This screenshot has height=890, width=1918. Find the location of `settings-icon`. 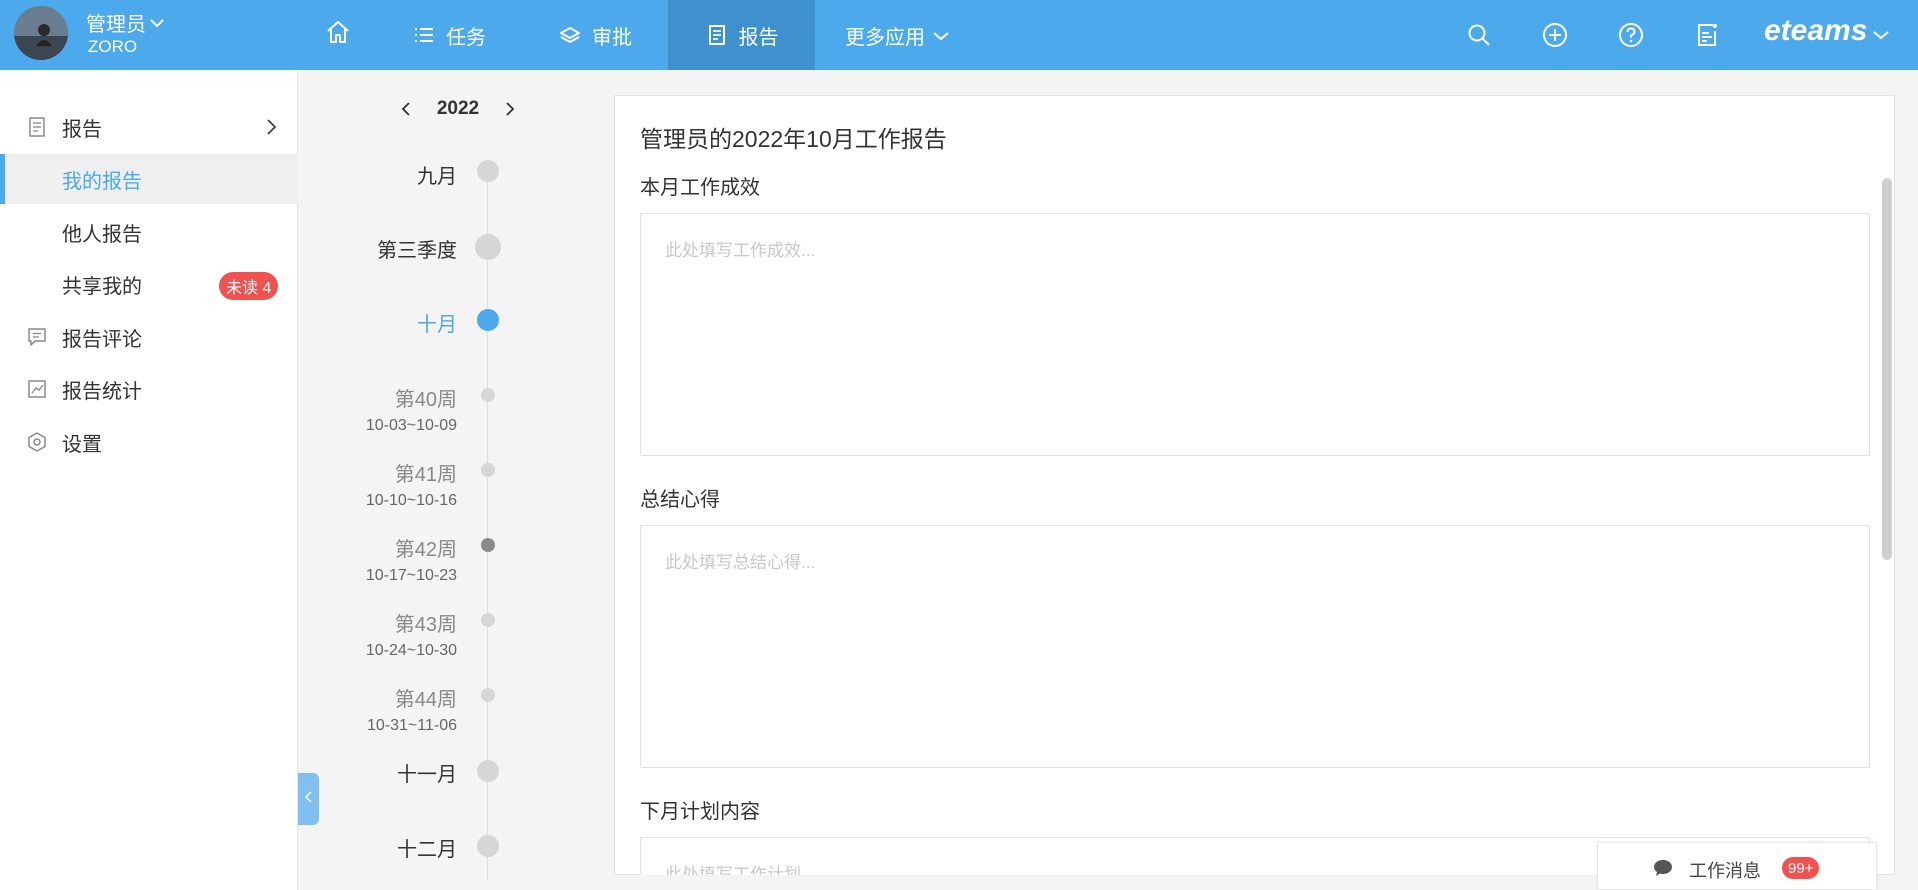

settings-icon is located at coordinates (37, 442).